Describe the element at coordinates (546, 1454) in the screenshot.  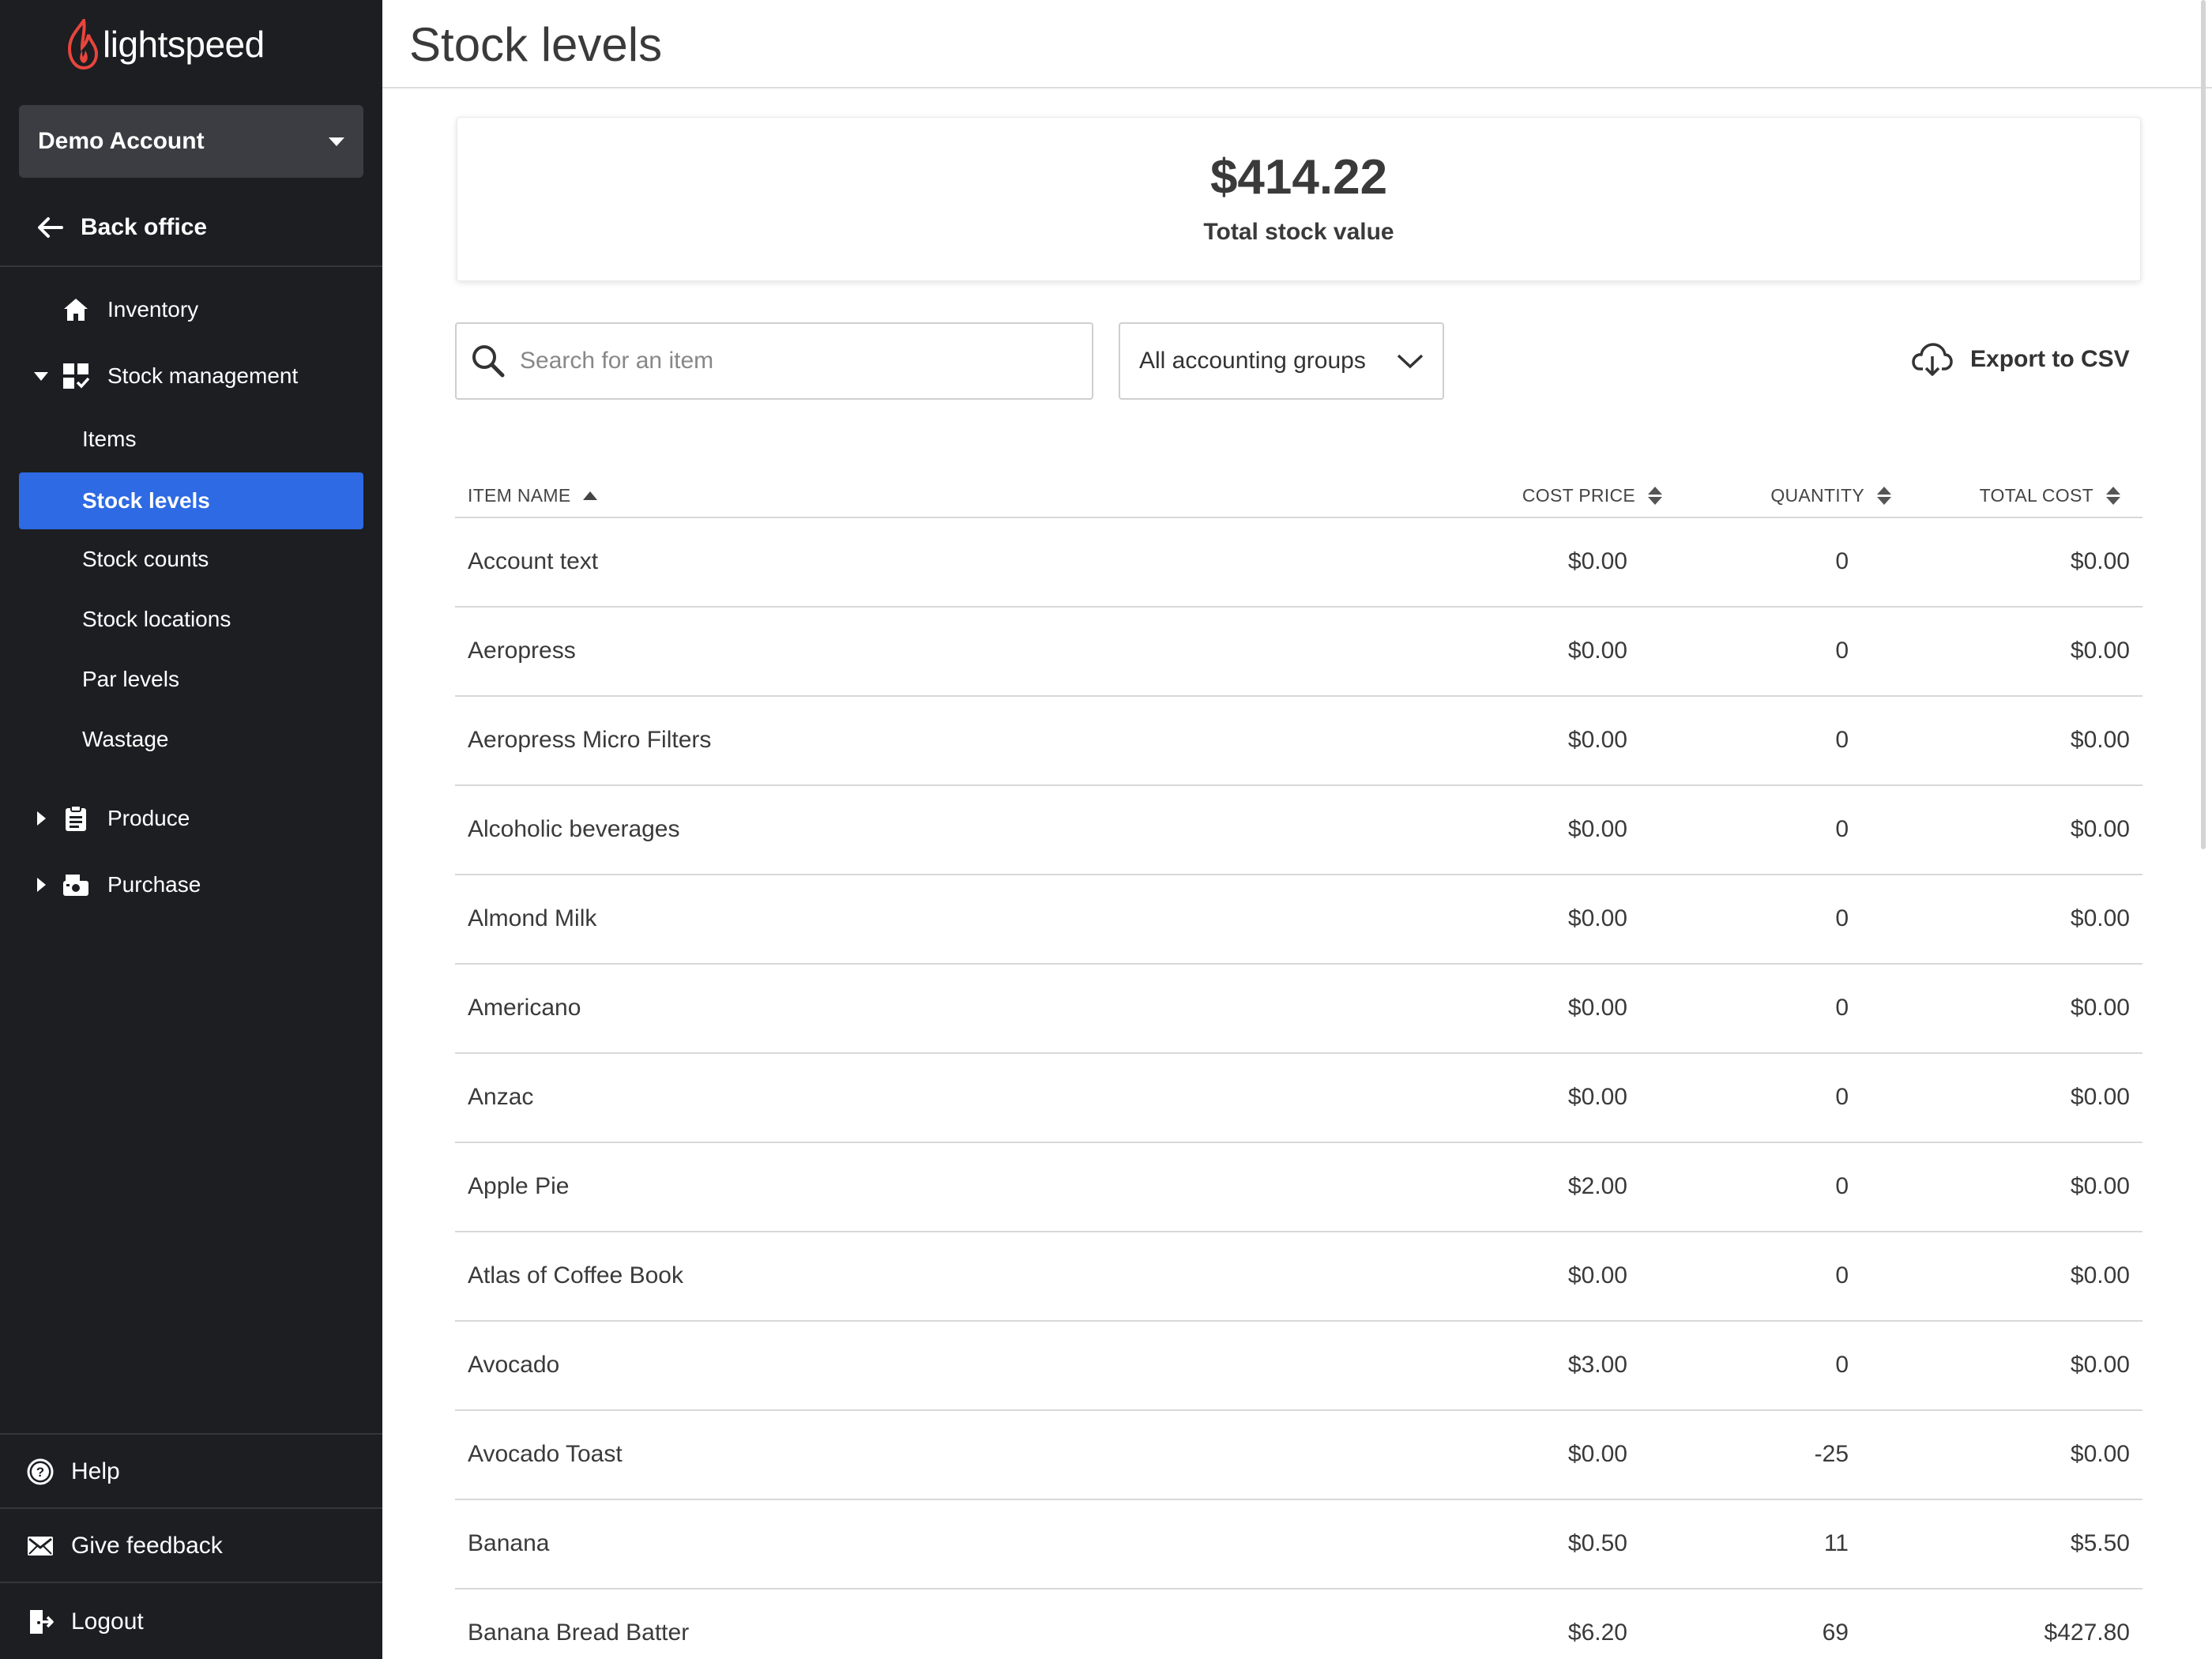
I see `item-name-cell: Avocado Toast` at that location.